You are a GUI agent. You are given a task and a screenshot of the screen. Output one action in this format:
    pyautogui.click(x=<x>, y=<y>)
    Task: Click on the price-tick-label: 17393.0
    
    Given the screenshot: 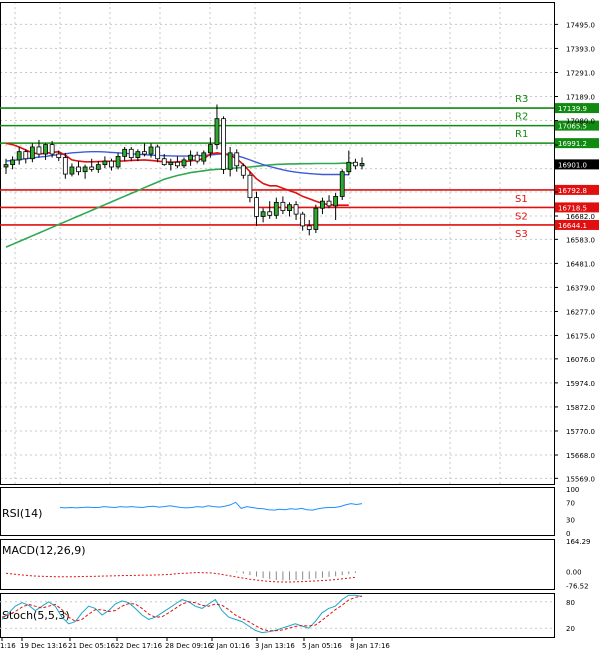 What is the action you would take?
    pyautogui.click(x=580, y=49)
    